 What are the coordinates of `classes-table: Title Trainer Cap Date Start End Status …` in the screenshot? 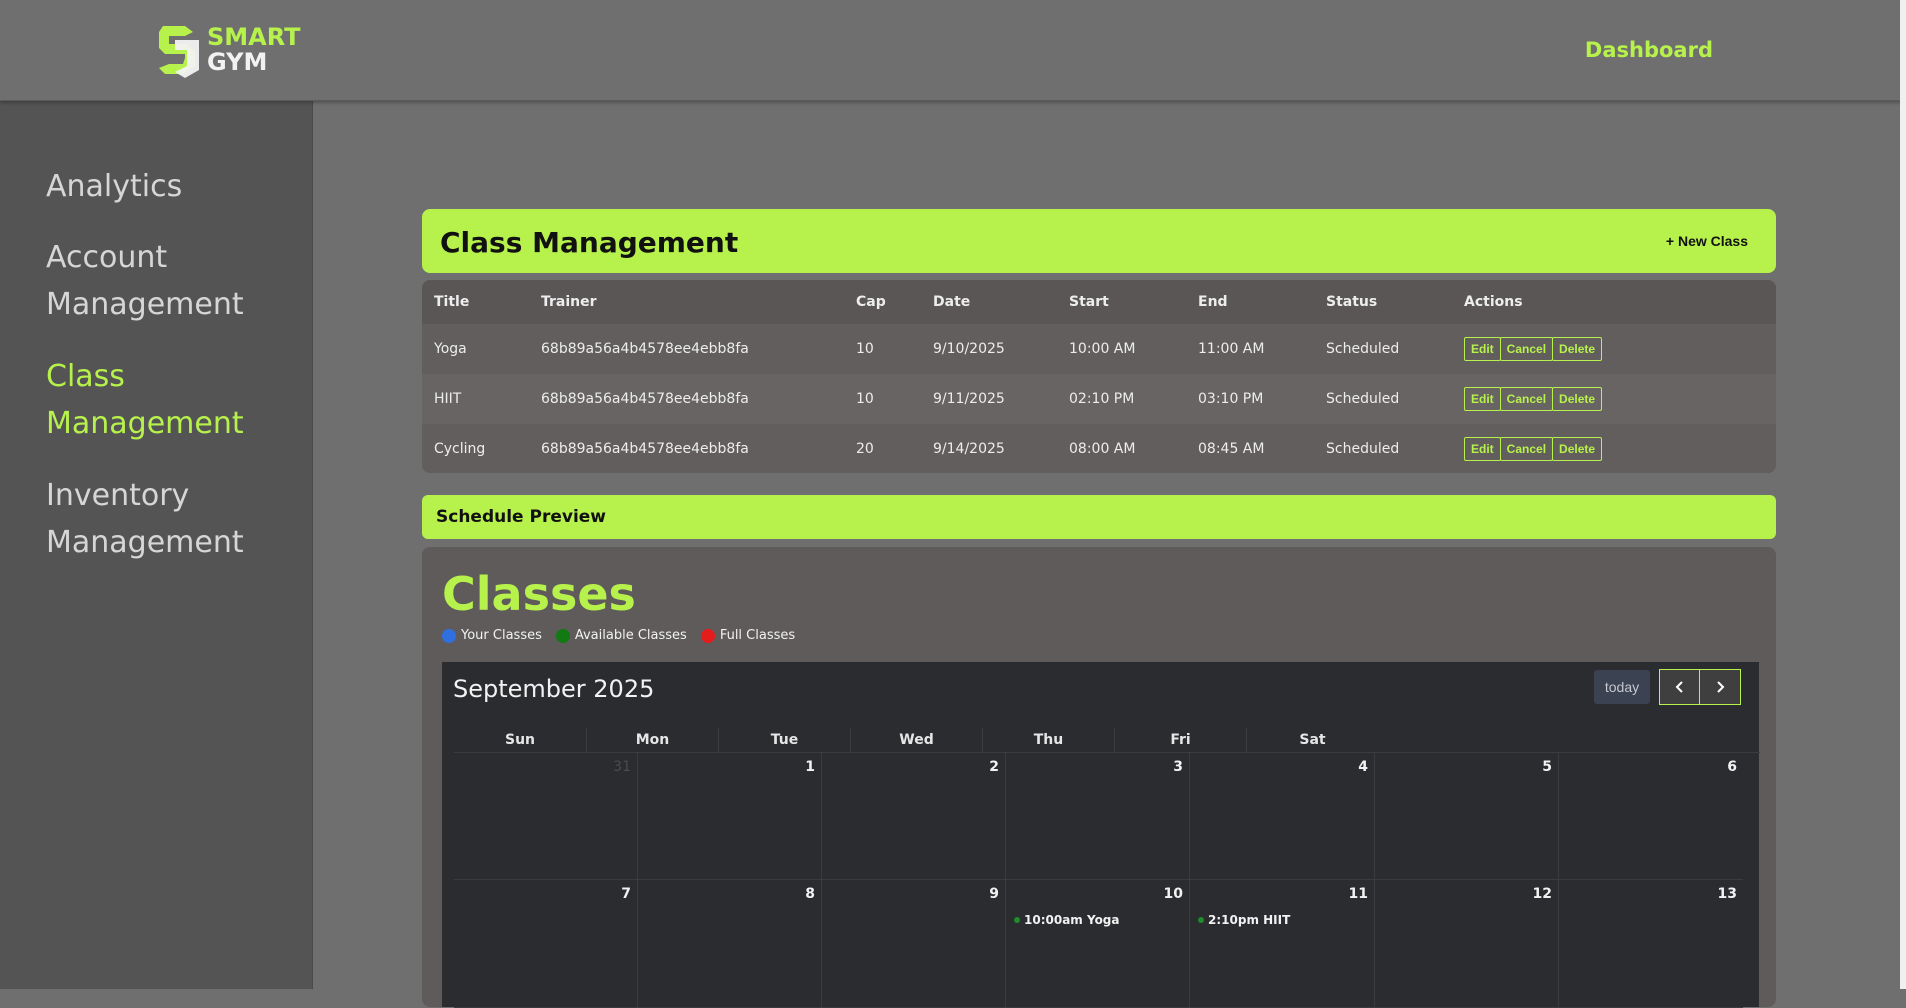 It's located at (1099, 376).